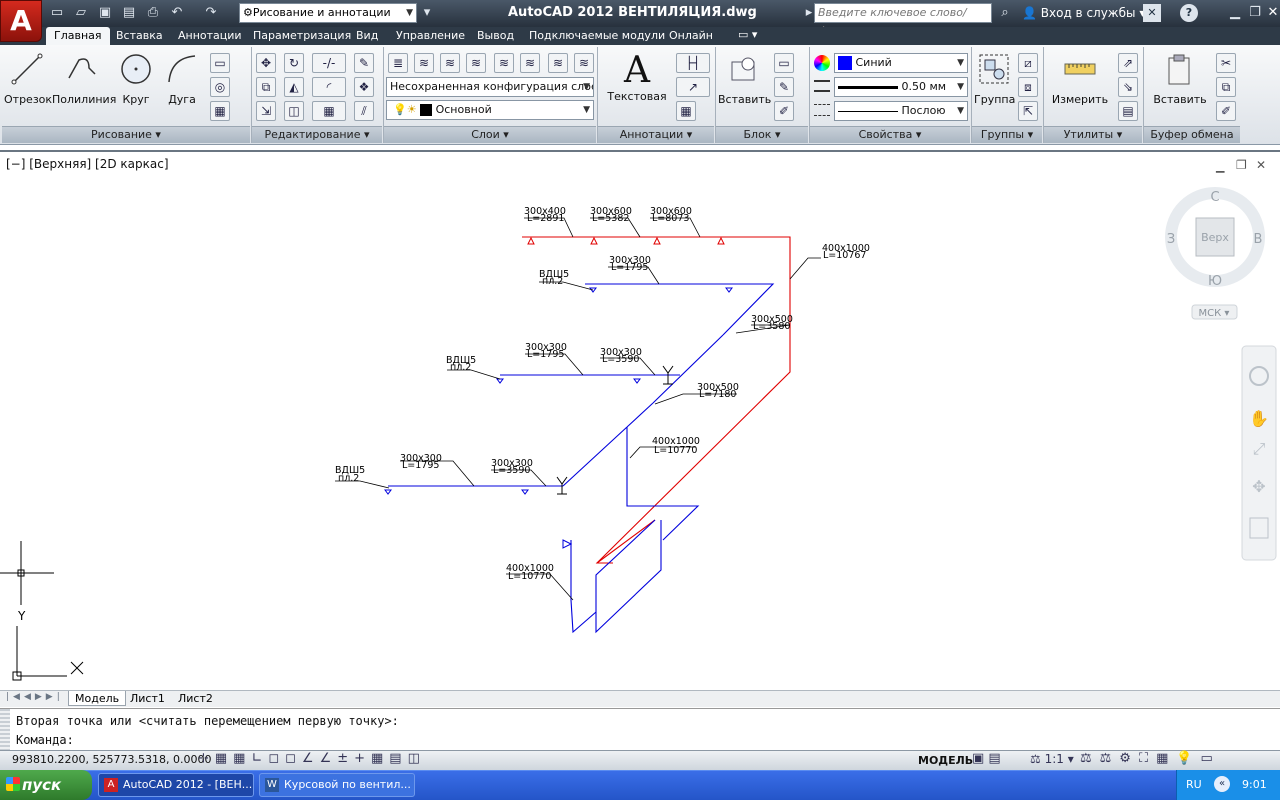 This screenshot has width=1280, height=800. Describe the element at coordinates (901, 111) in the screenshot. I see `linetype-select: Послою ▼` at that location.